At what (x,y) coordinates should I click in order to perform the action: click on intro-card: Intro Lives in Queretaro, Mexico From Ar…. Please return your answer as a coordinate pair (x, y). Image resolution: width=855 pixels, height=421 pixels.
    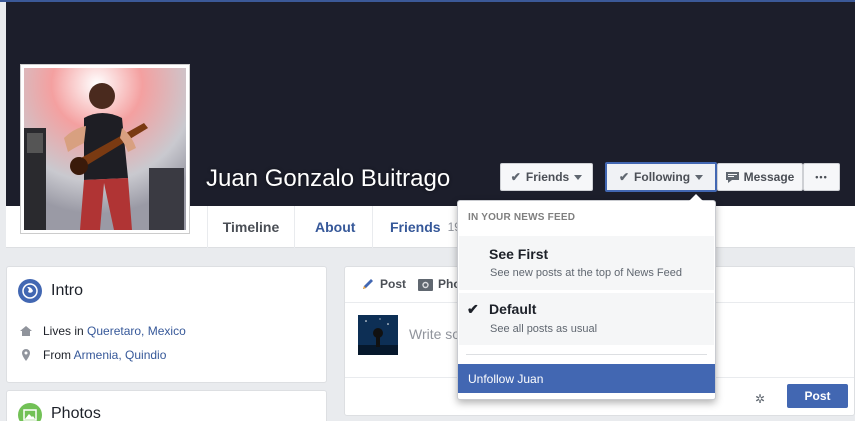
    Looking at the image, I should click on (166, 324).